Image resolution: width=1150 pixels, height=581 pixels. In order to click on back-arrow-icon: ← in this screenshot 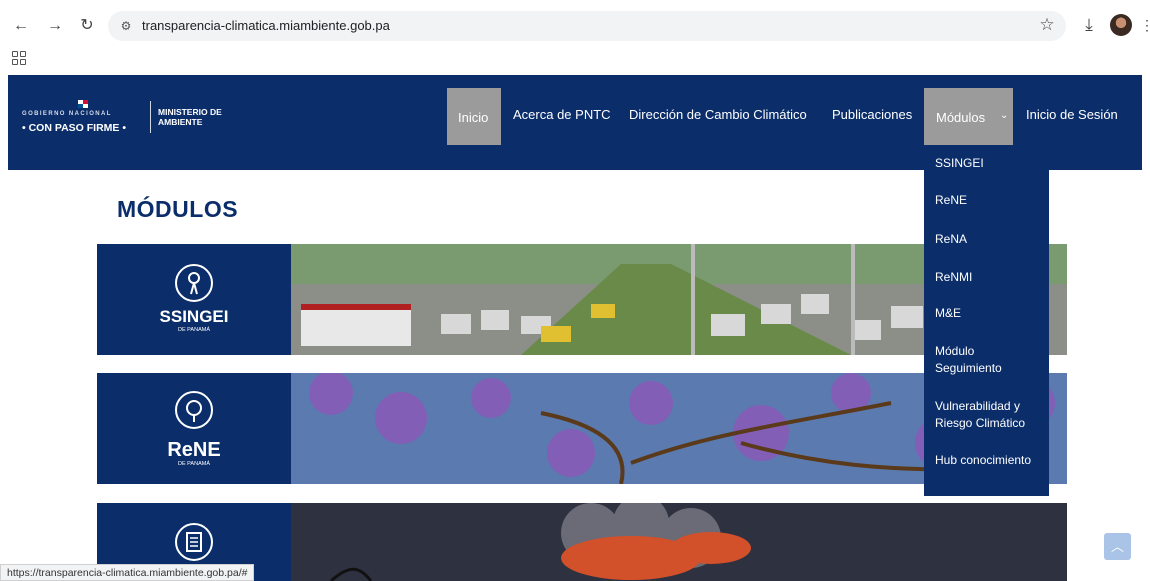, I will do `click(21, 26)`.